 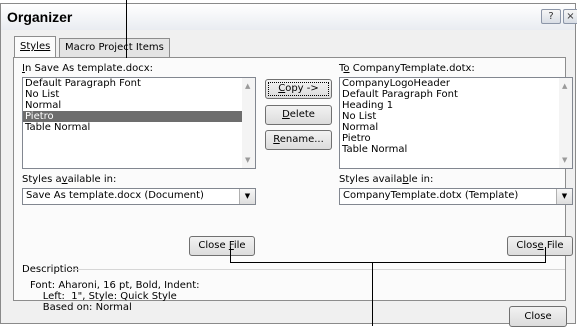 I want to click on left-list-item: Table Normal, so click(x=139, y=127).